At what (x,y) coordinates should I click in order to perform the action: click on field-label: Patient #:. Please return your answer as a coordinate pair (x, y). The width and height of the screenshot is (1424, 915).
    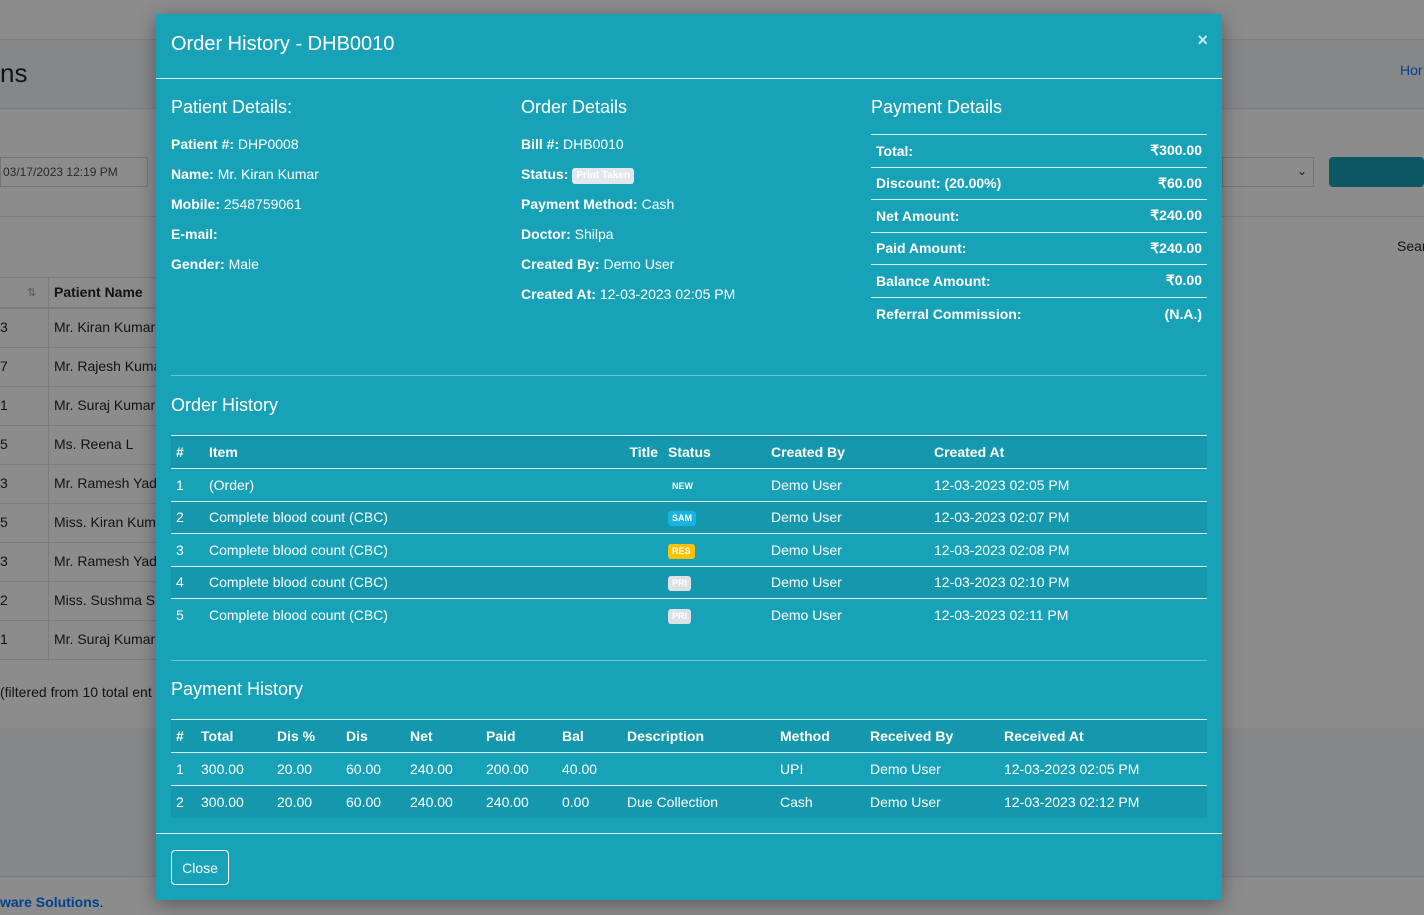
    Looking at the image, I should click on (203, 144).